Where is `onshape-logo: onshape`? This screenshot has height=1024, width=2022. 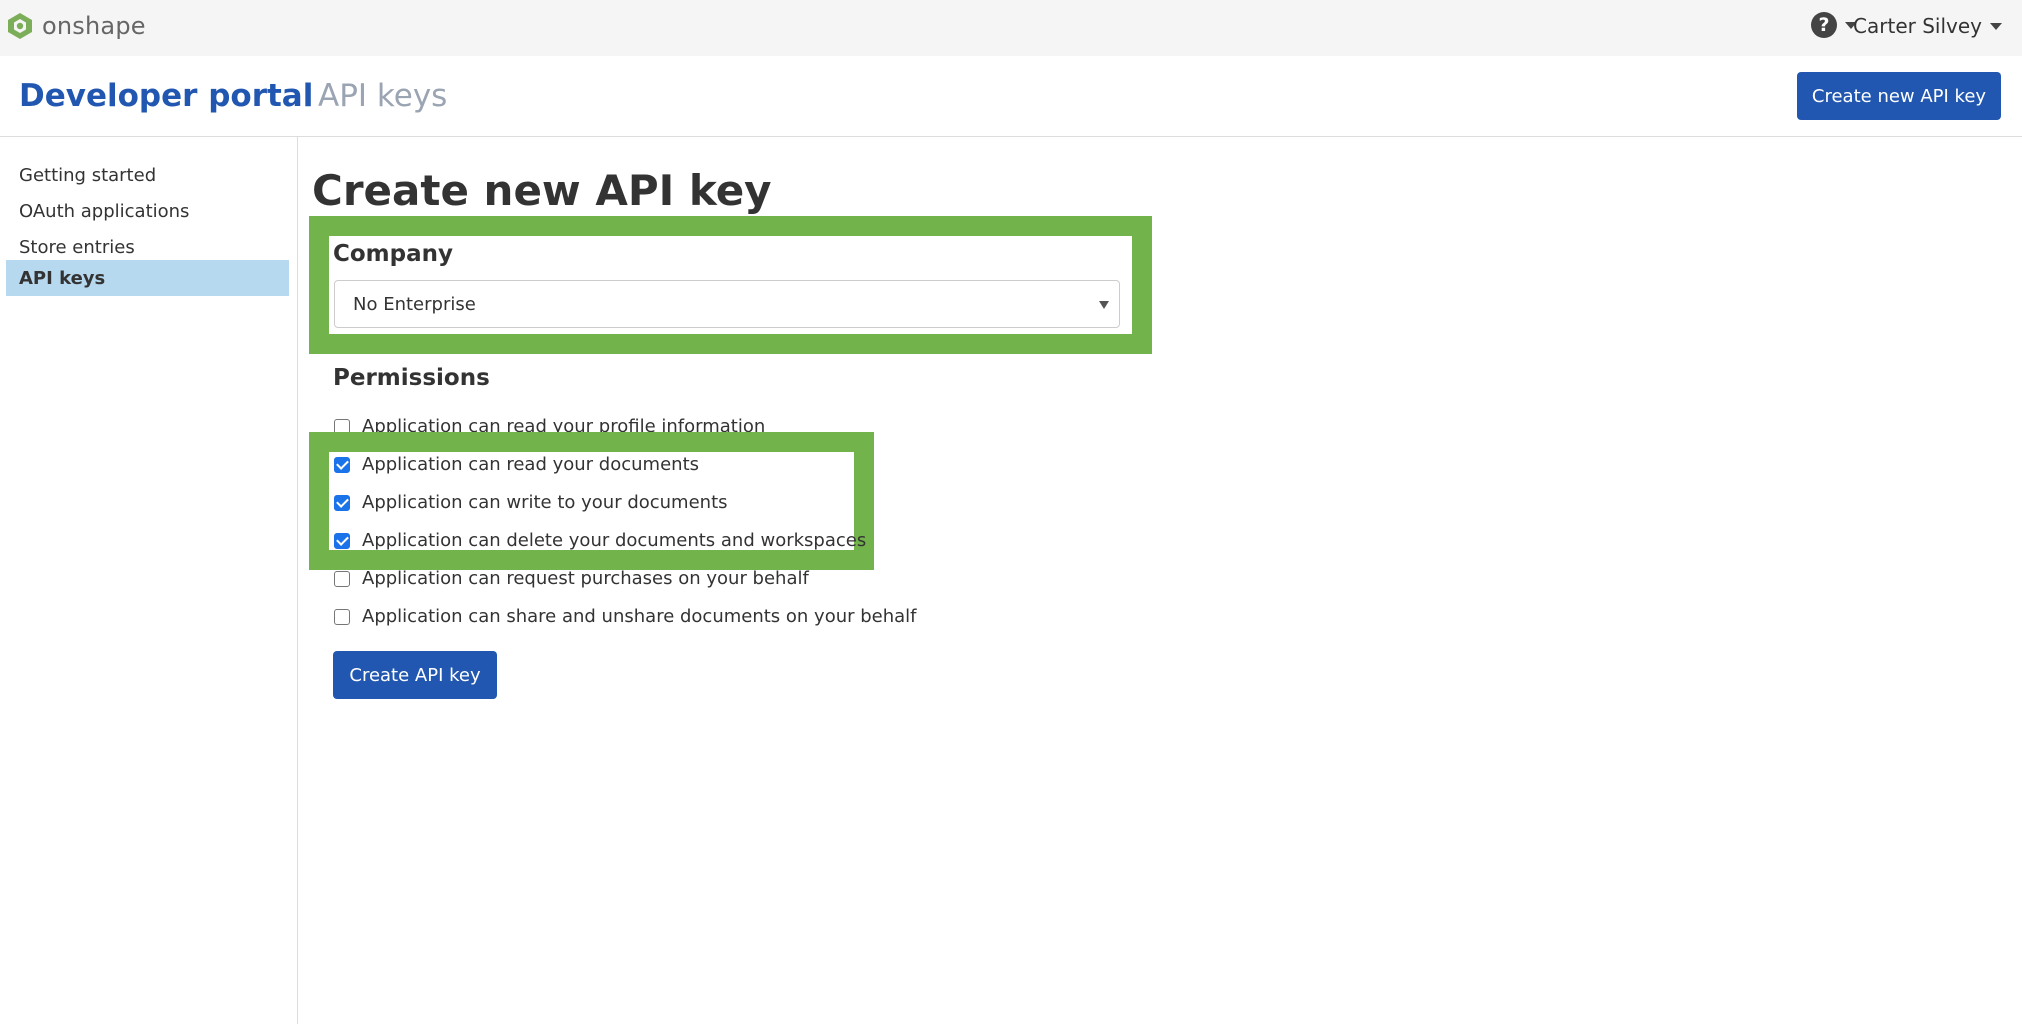
onshape-logo: onshape is located at coordinates (76, 26).